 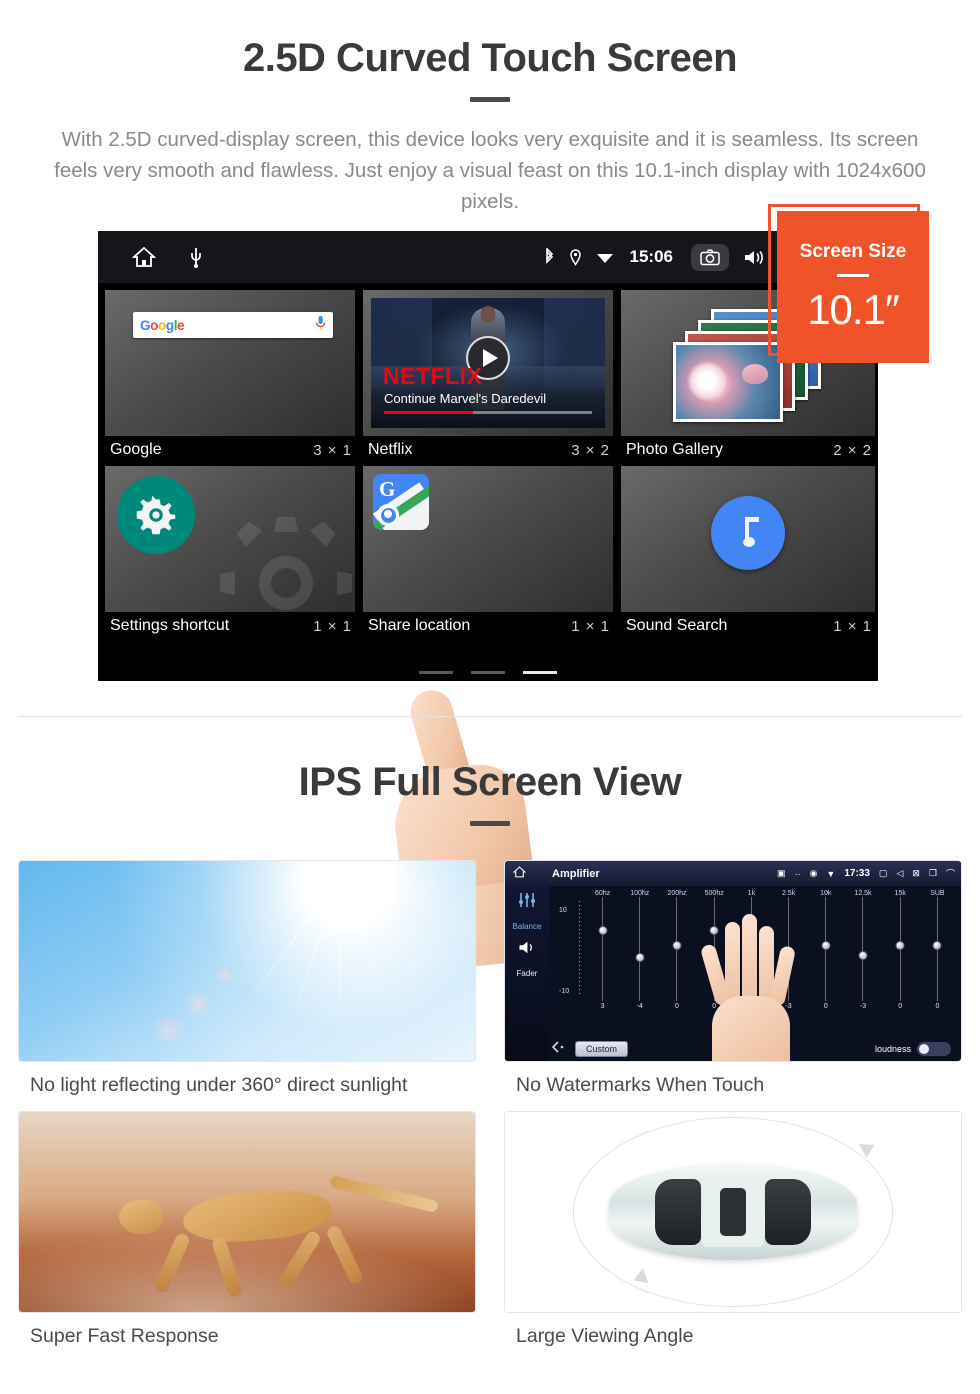 What do you see at coordinates (863, 1006) in the screenshot?
I see `eq-value: -3` at bounding box center [863, 1006].